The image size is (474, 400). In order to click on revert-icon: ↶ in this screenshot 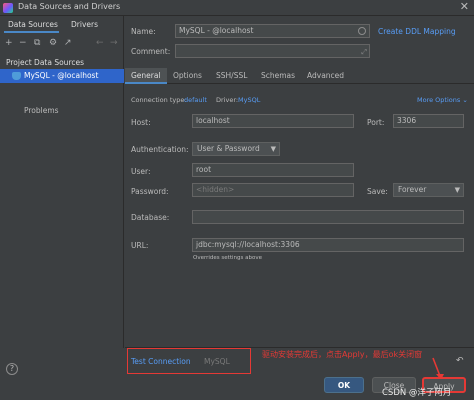, I will do `click(460, 361)`.